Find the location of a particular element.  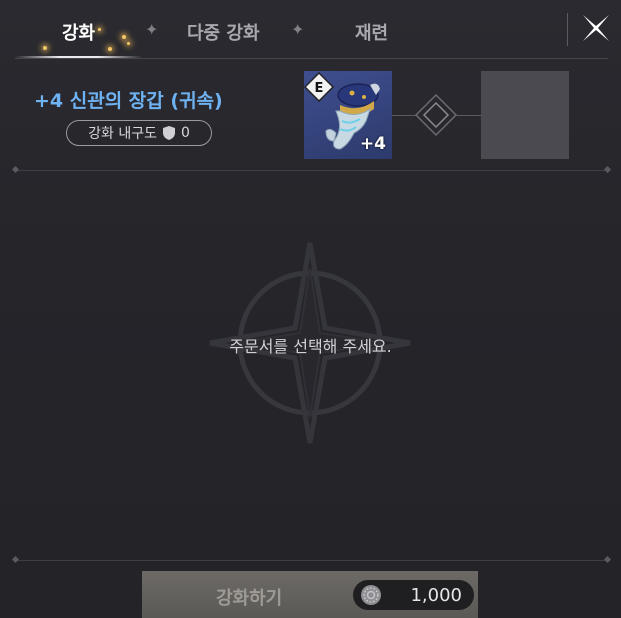

tab-refine: 재련 is located at coordinates (371, 32).